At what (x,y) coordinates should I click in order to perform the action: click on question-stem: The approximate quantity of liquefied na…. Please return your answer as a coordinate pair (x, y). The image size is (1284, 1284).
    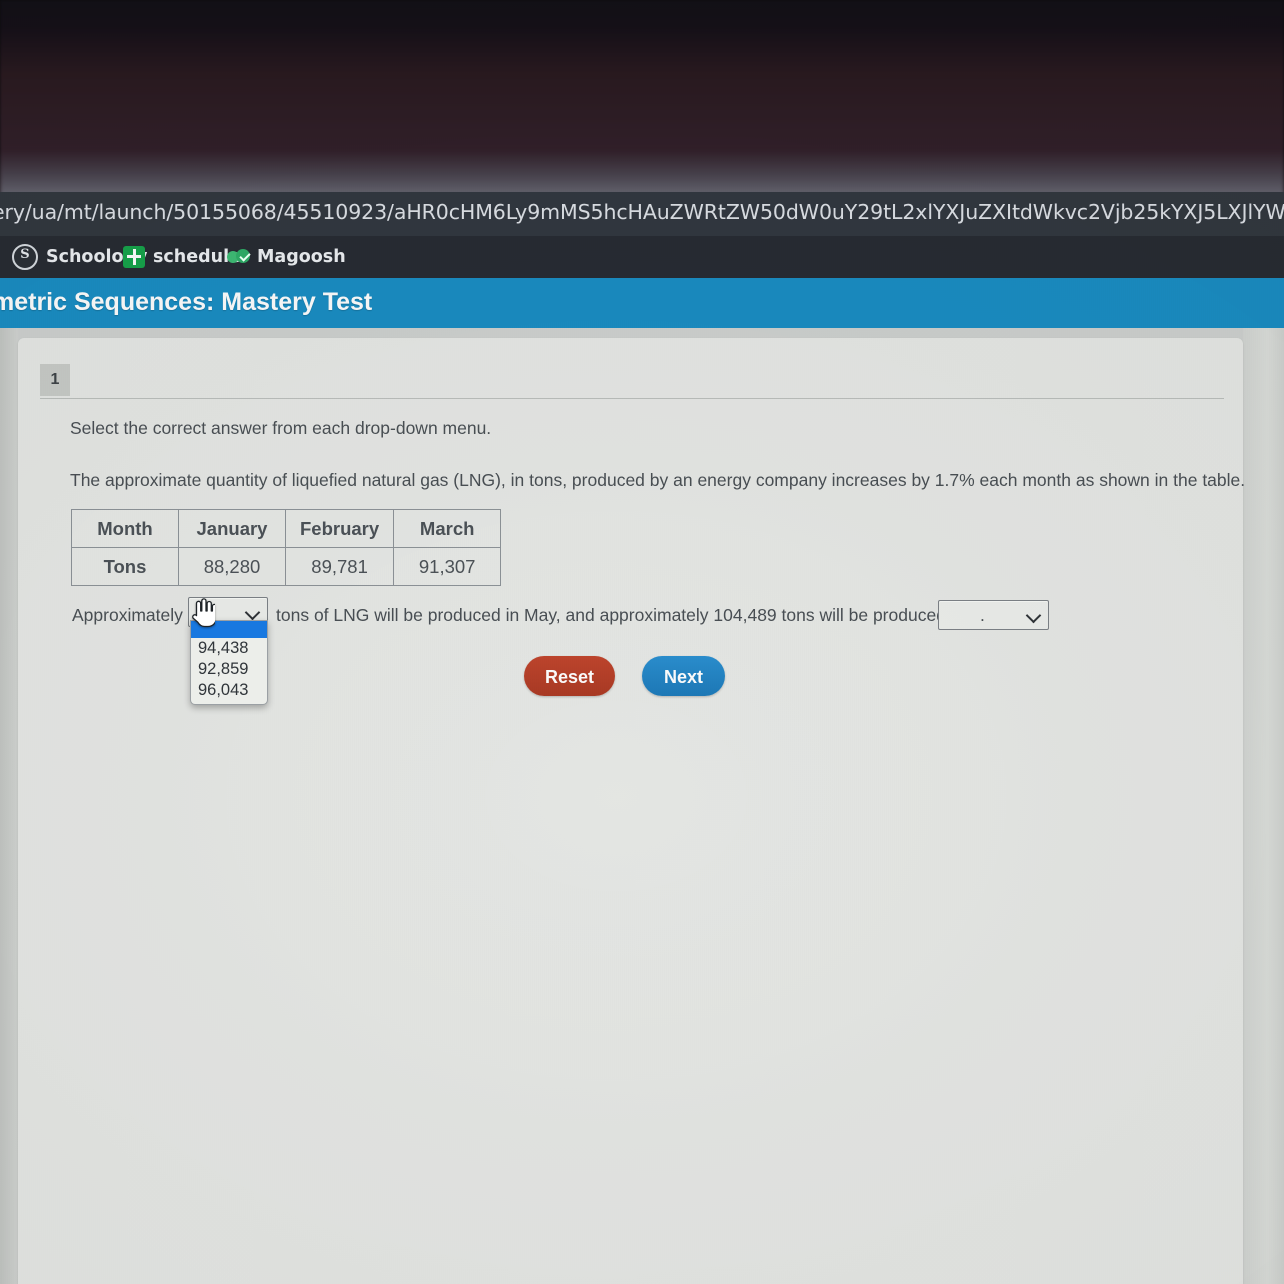
    Looking at the image, I should click on (658, 480).